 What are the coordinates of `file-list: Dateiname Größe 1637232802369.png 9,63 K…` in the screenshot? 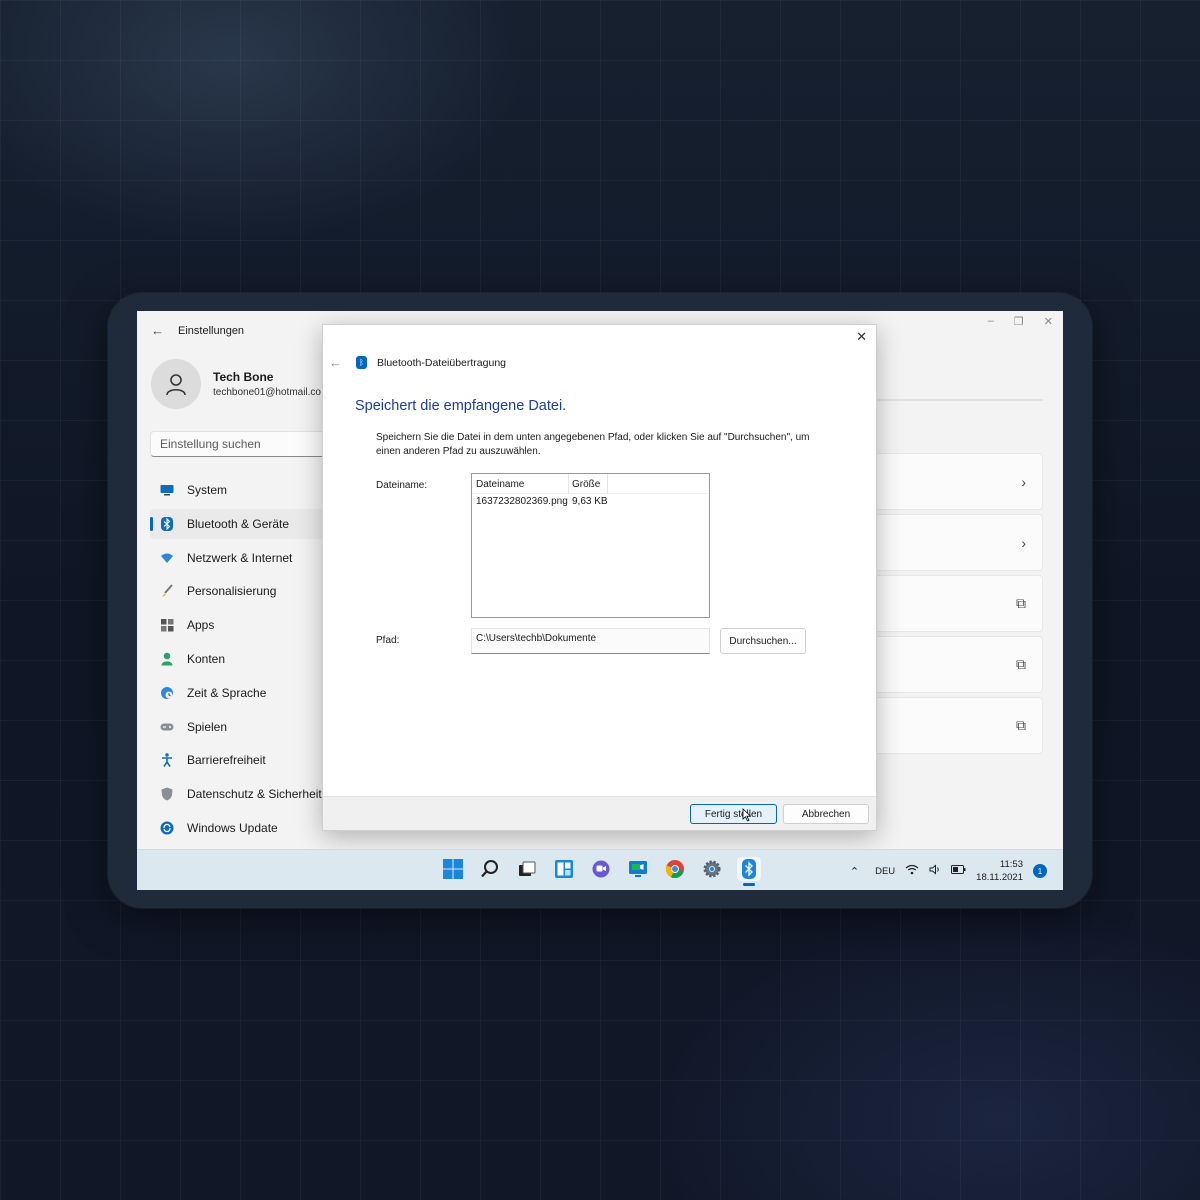 It's located at (590, 545).